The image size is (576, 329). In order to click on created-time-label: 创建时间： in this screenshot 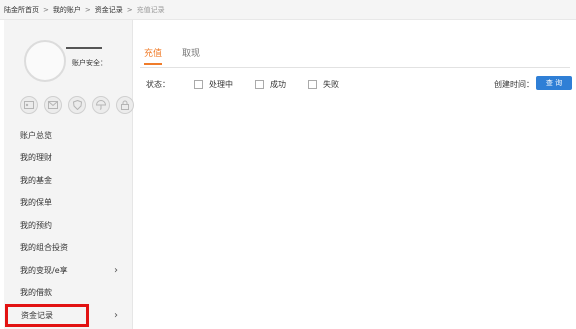, I will do `click(514, 84)`.